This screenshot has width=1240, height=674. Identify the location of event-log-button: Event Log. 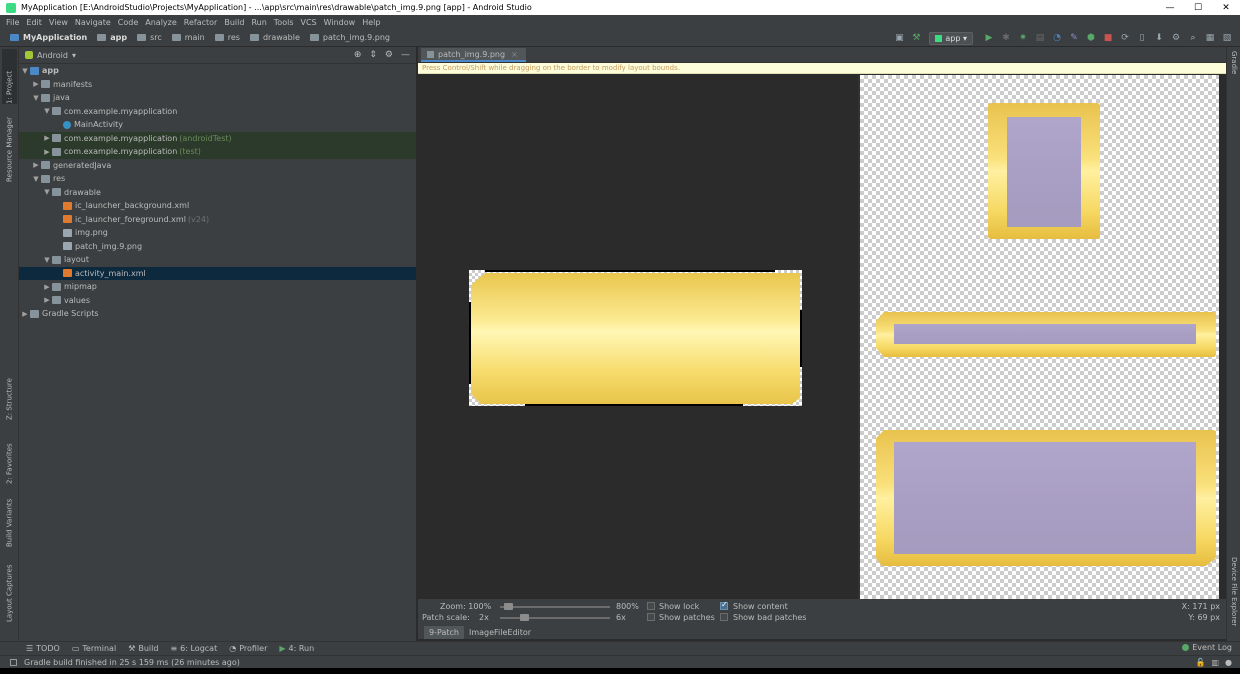
(1207, 647).